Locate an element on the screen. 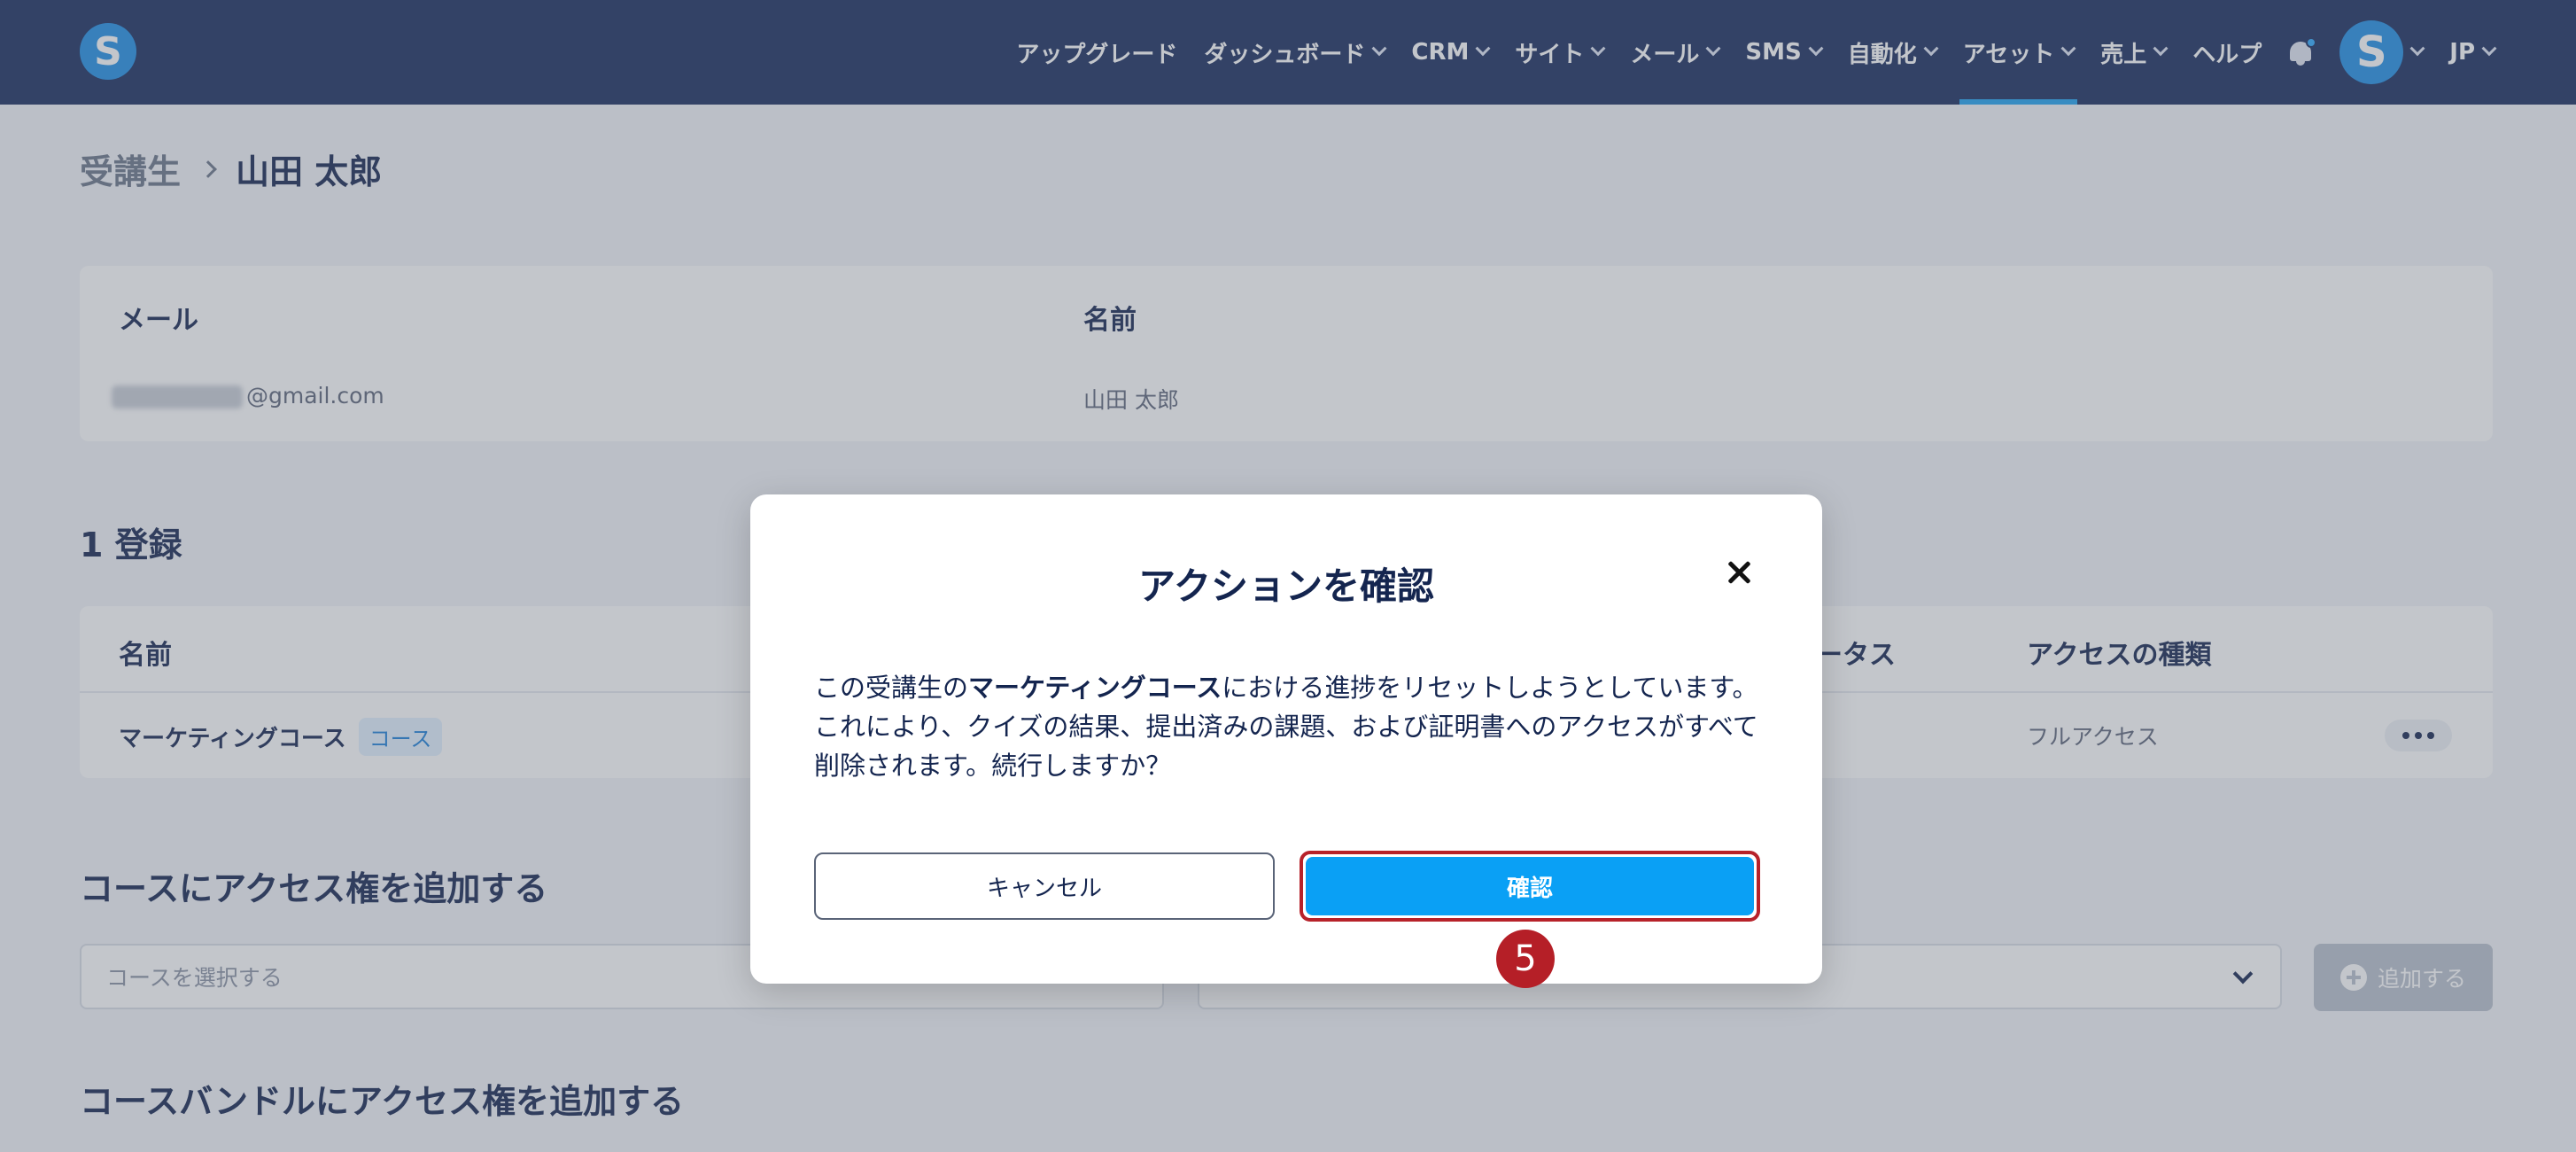 The width and height of the screenshot is (2576, 1152). cancel-button: キャンセル is located at coordinates (1044, 886).